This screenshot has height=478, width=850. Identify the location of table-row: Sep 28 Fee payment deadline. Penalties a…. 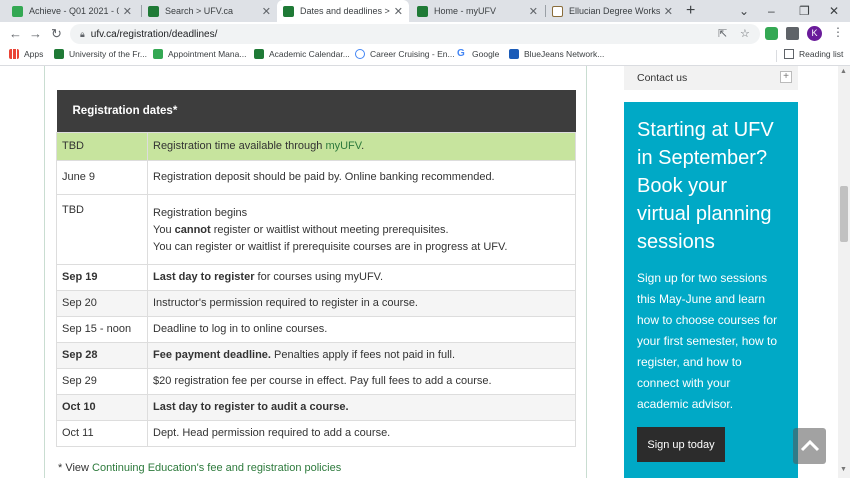
(316, 355).